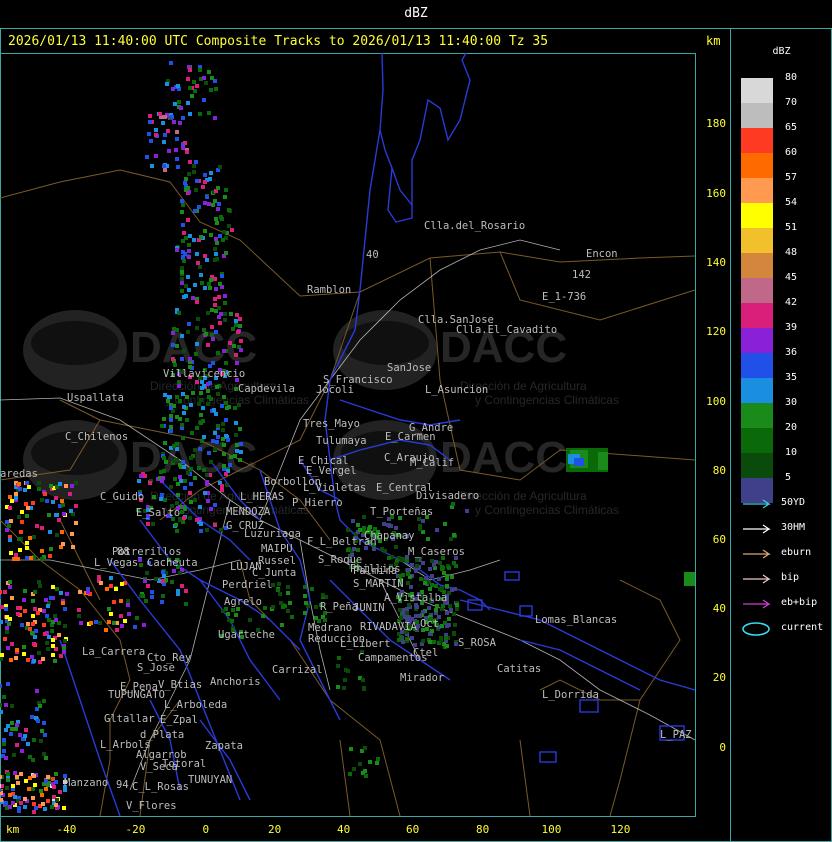 The width and height of the screenshot is (832, 842). What do you see at coordinates (184, 764) in the screenshot?
I see `place-label: Totoral` at bounding box center [184, 764].